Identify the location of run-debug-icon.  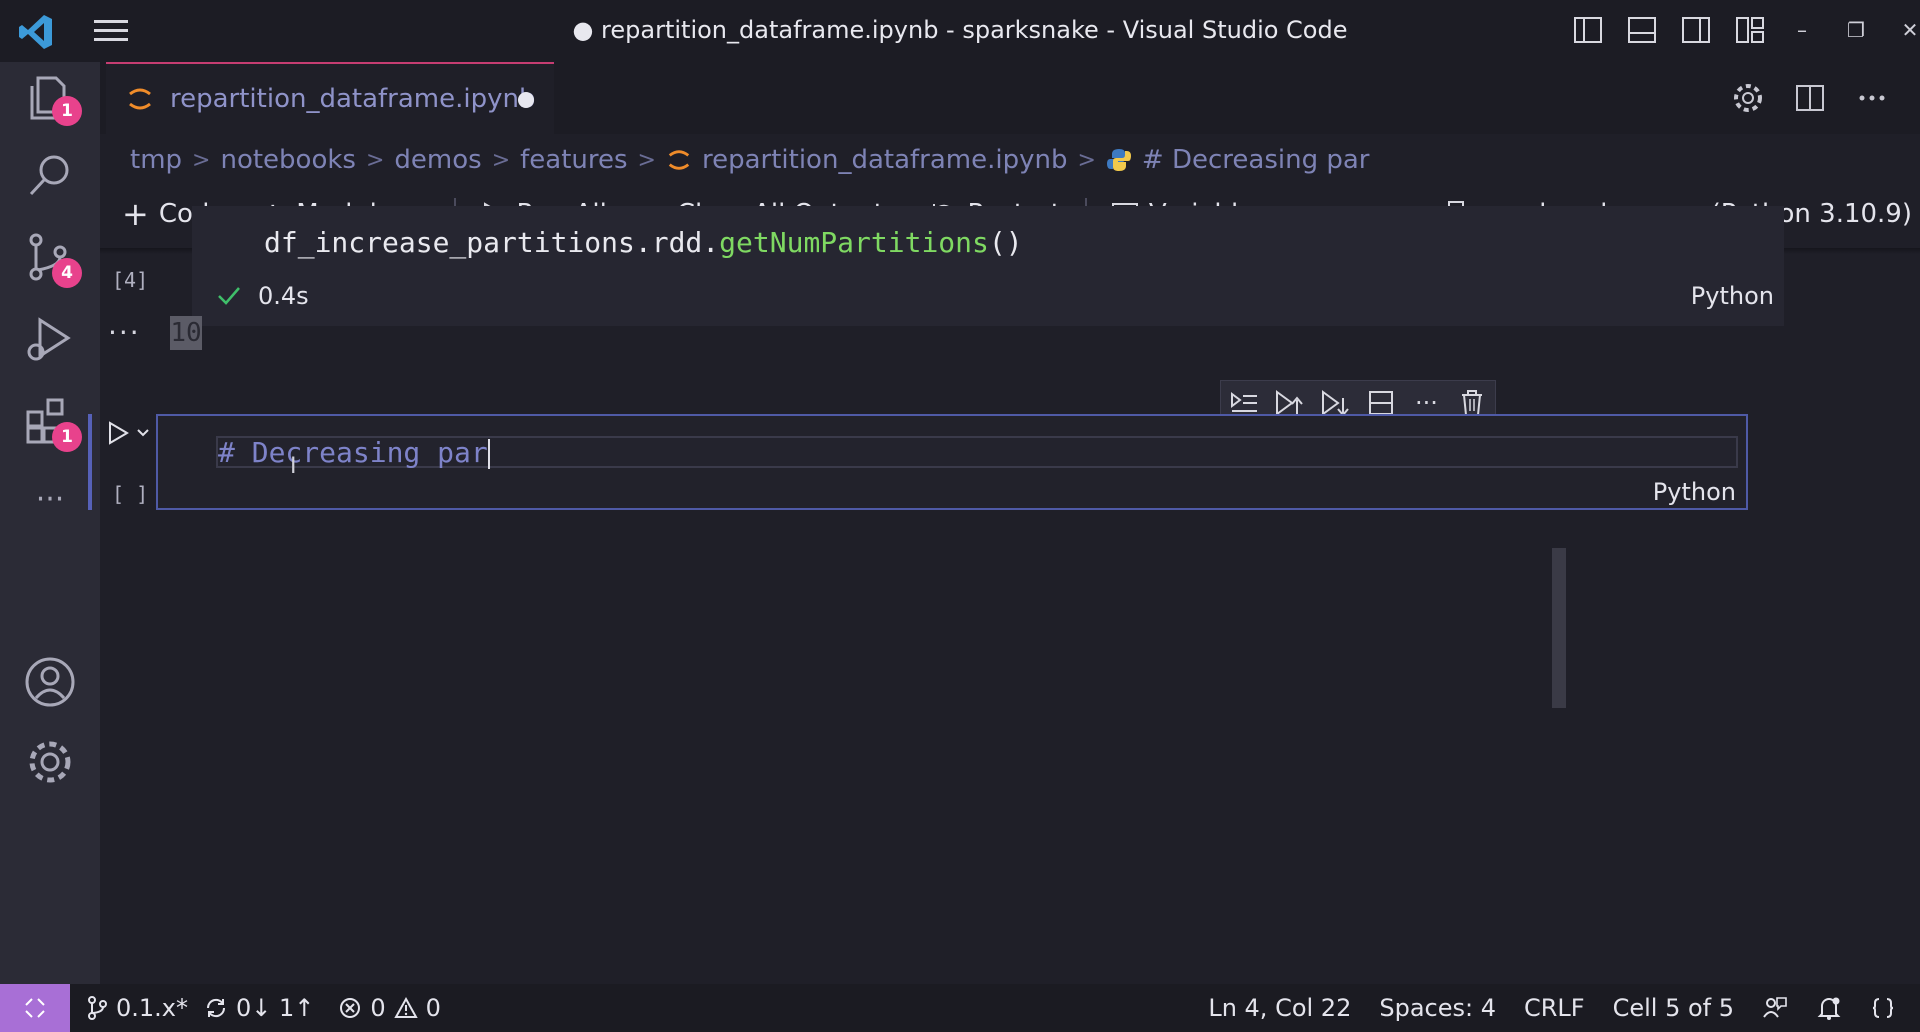
(50, 340).